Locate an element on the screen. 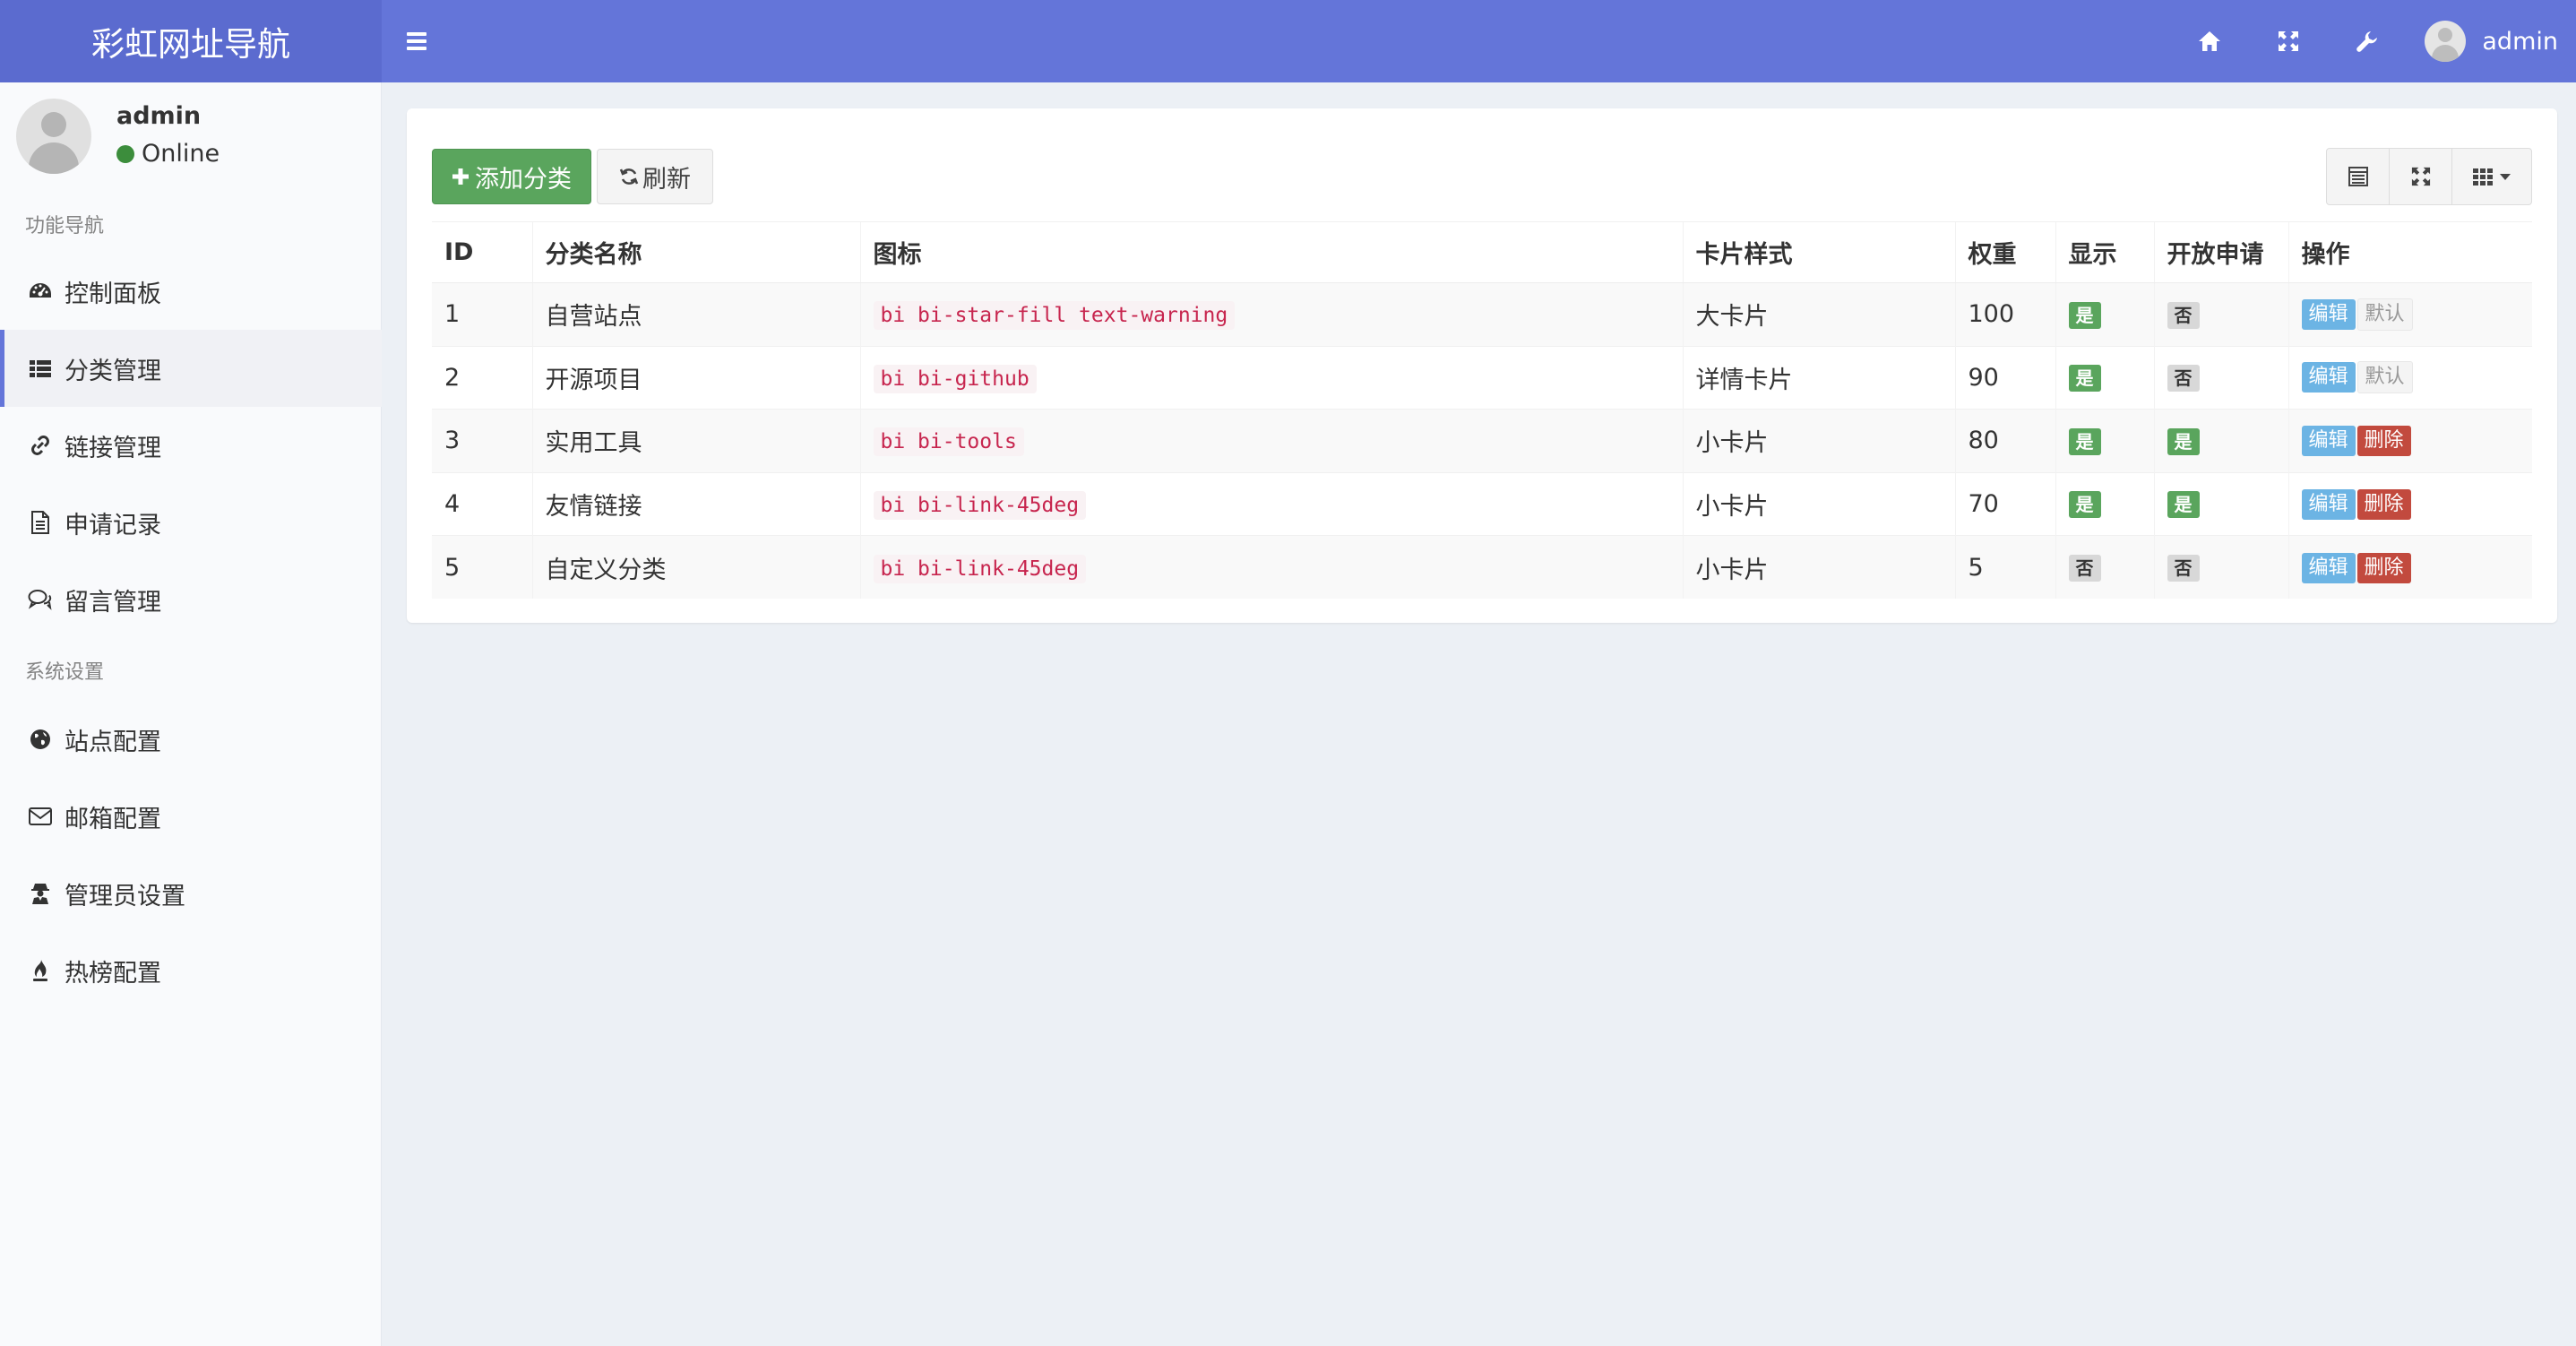 The width and height of the screenshot is (2576, 1346). cell-name: 自营站点 is located at coordinates (695, 314).